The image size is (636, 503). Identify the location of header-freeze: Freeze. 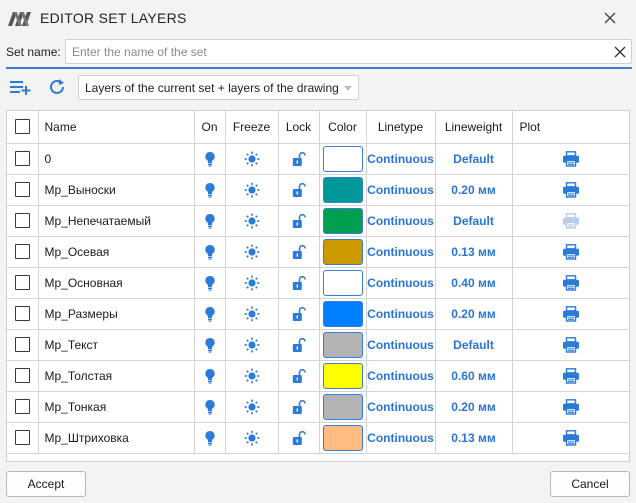
(252, 127).